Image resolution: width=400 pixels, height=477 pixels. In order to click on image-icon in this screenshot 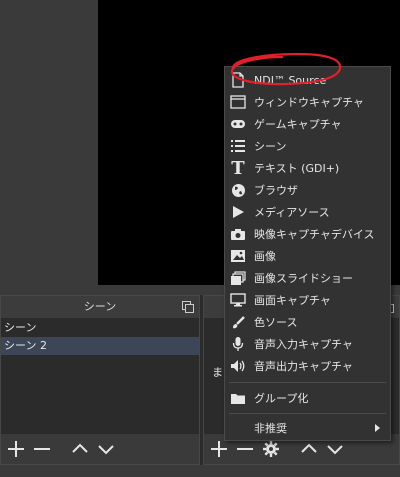, I will do `click(238, 256)`.